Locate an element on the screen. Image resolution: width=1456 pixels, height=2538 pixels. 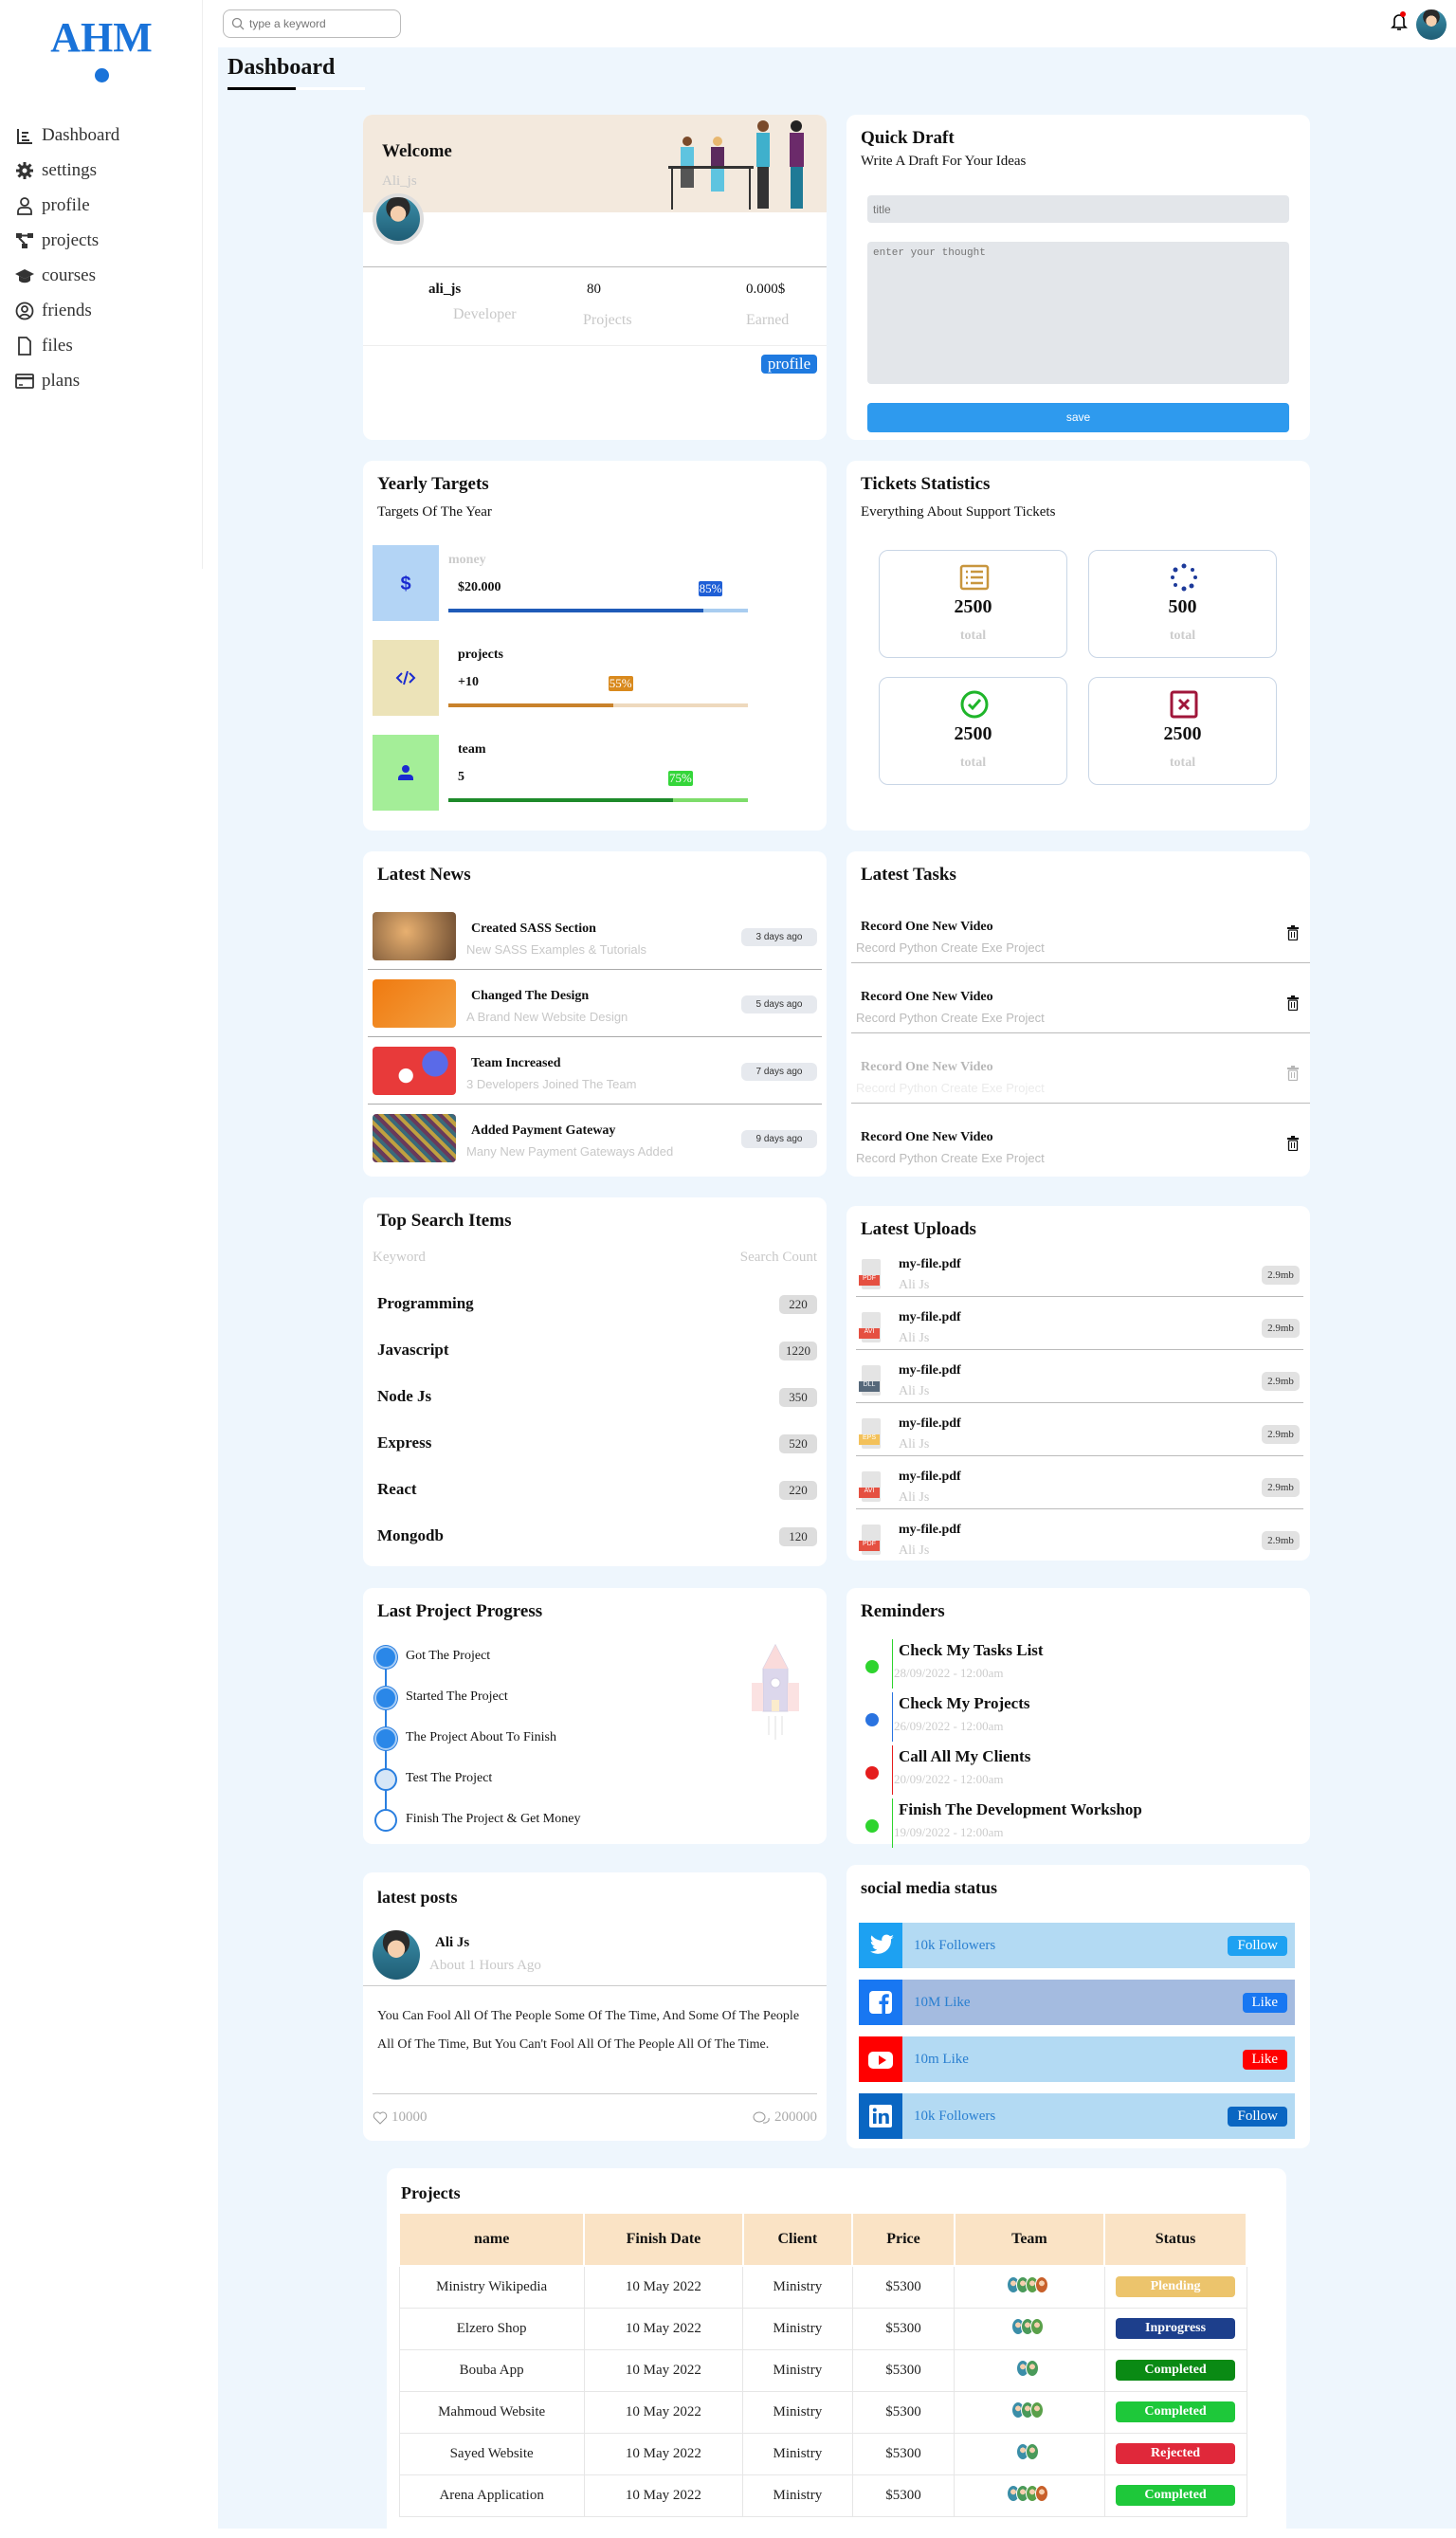
youtube-icon is located at coordinates (880, 2060).